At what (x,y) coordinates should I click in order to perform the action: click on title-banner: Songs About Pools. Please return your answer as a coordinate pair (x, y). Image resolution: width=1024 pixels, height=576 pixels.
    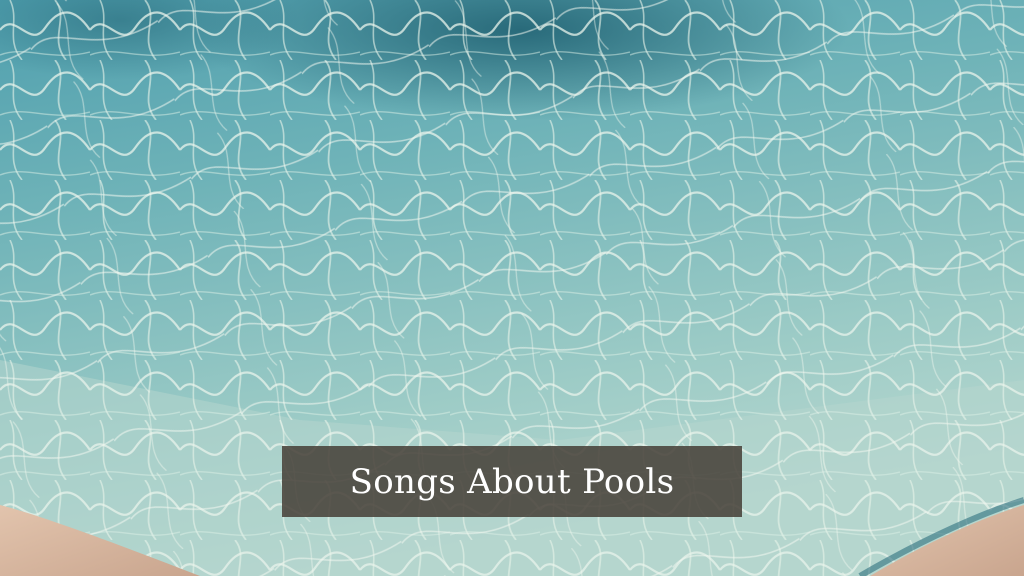
    Looking at the image, I should click on (512, 481).